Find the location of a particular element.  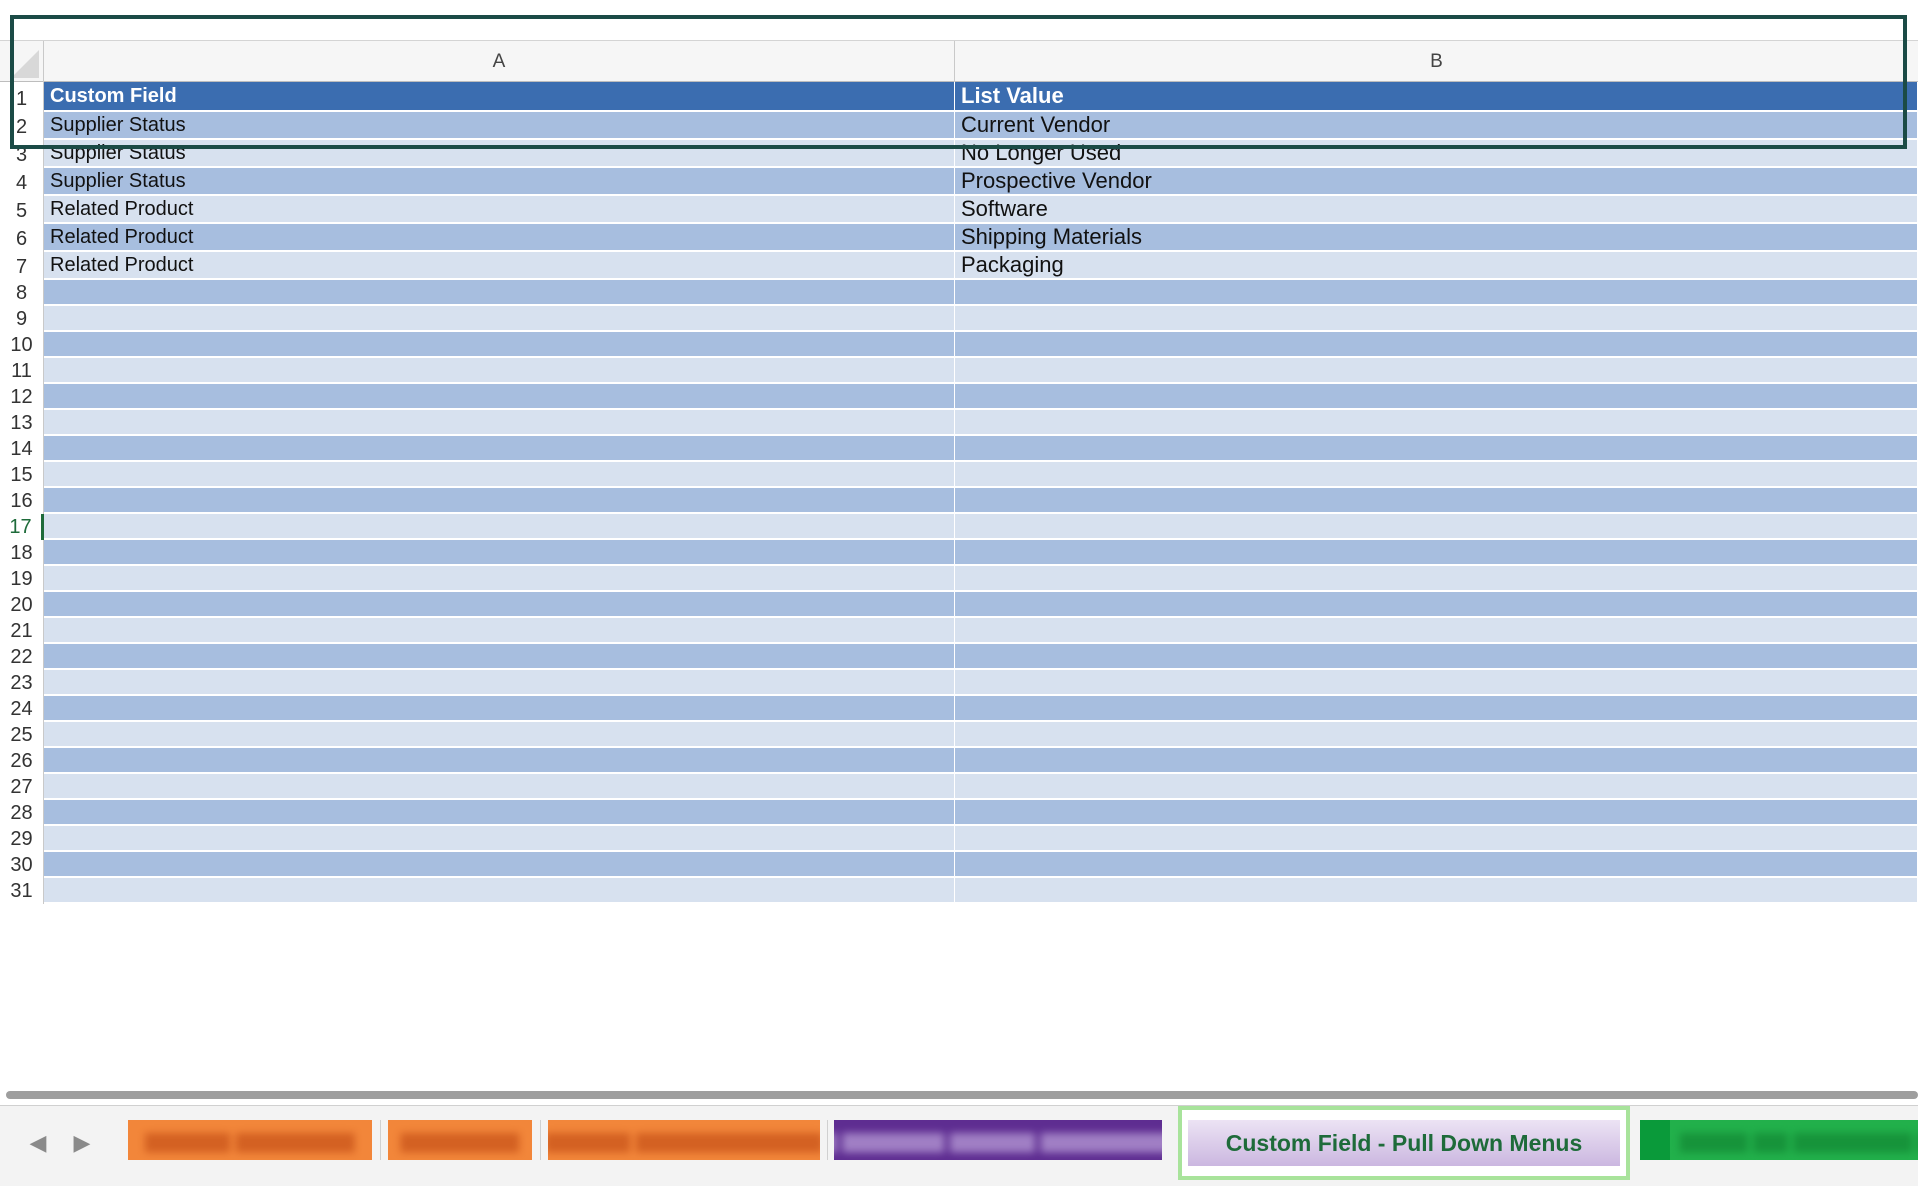

row-header: 4 is located at coordinates (22, 182).